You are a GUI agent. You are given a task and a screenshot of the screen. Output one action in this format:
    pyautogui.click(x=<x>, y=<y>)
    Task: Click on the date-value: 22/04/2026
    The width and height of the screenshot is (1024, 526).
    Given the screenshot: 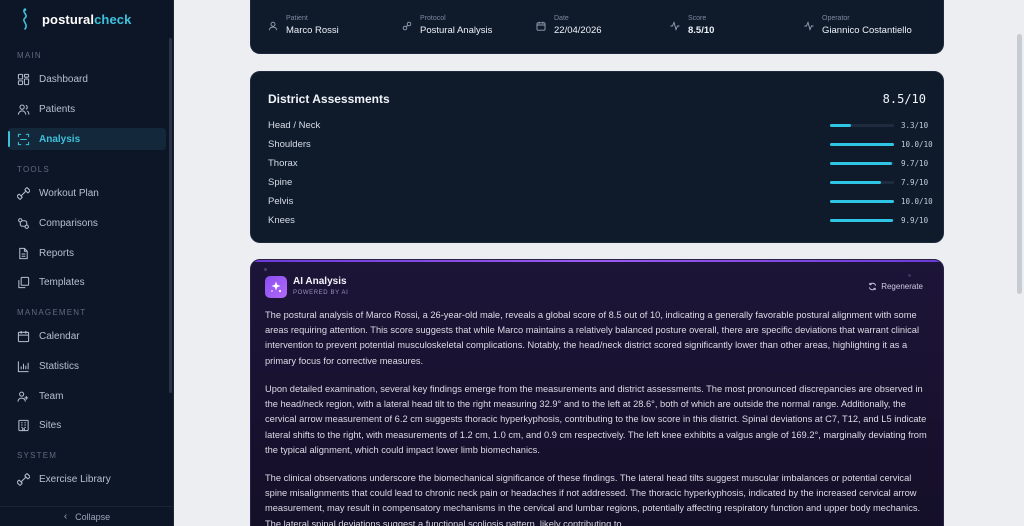 What is the action you would take?
    pyautogui.click(x=578, y=30)
    